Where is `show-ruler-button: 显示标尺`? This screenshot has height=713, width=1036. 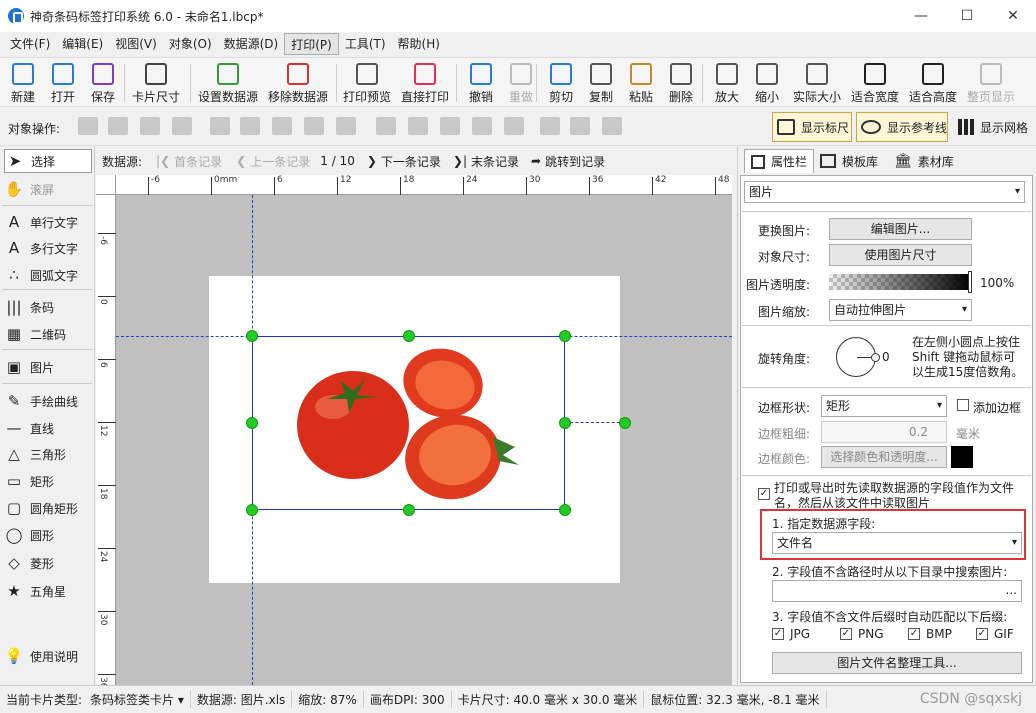 show-ruler-button: 显示标尺 is located at coordinates (812, 127).